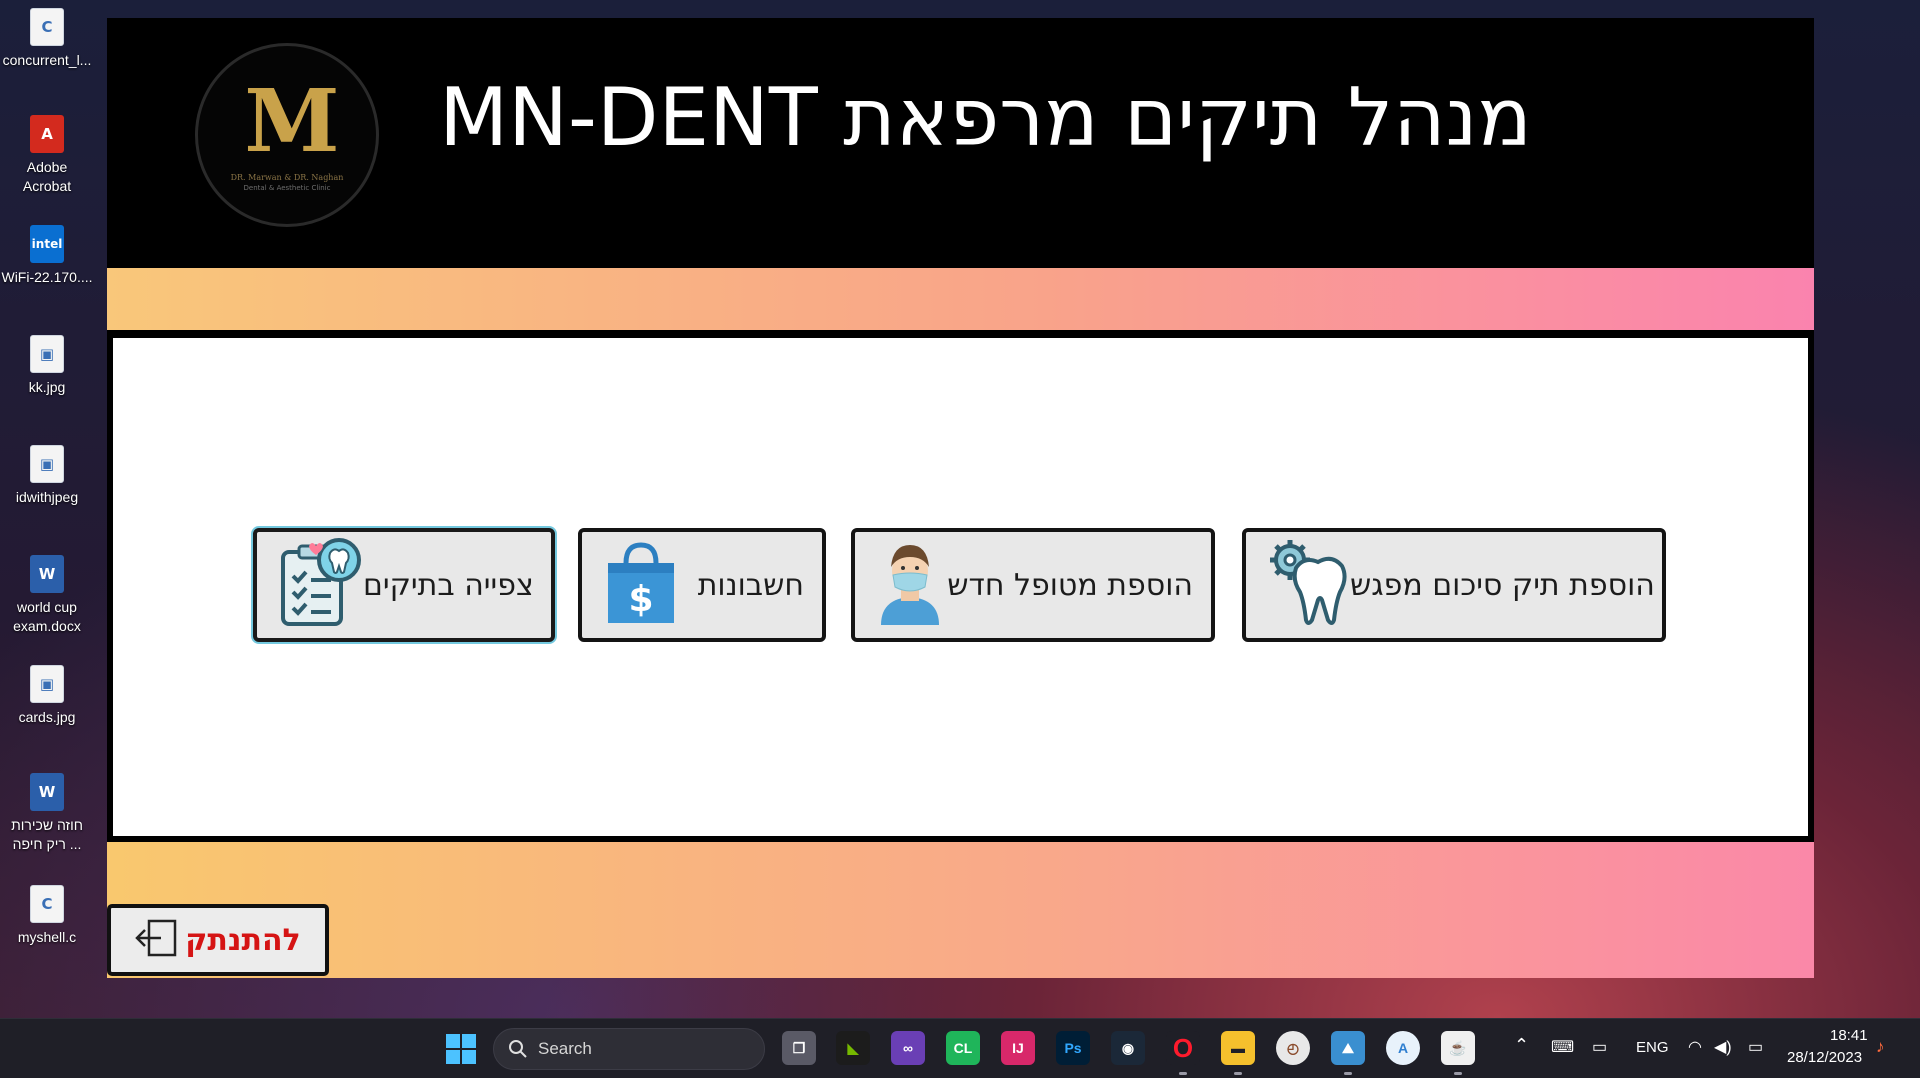  What do you see at coordinates (321, 585) in the screenshot?
I see `clipboard-tooth-icon` at bounding box center [321, 585].